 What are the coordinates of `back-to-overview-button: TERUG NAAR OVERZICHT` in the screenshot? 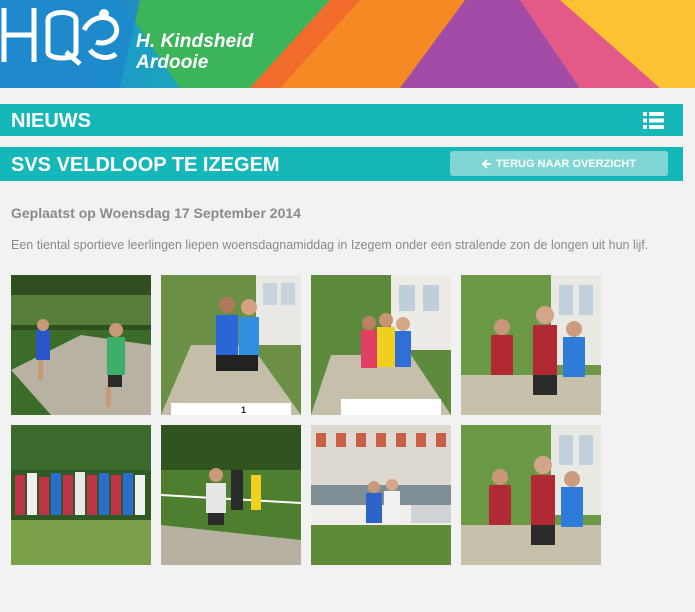 It's located at (559, 163).